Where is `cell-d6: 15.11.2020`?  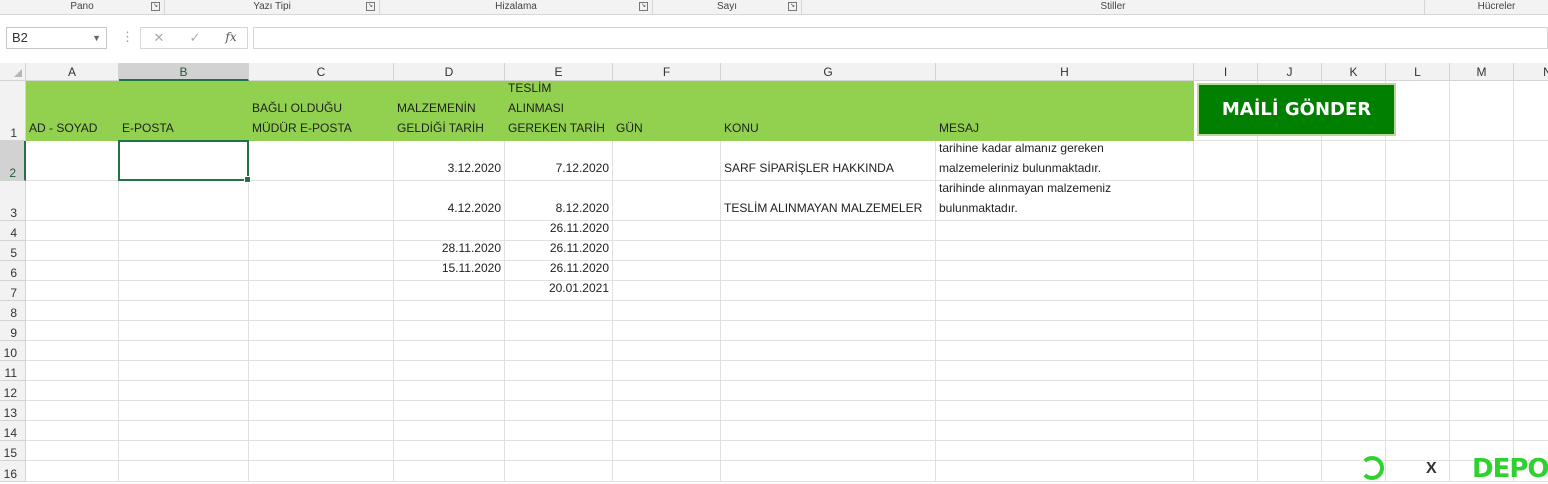
cell-d6: 15.11.2020 is located at coordinates (449, 271).